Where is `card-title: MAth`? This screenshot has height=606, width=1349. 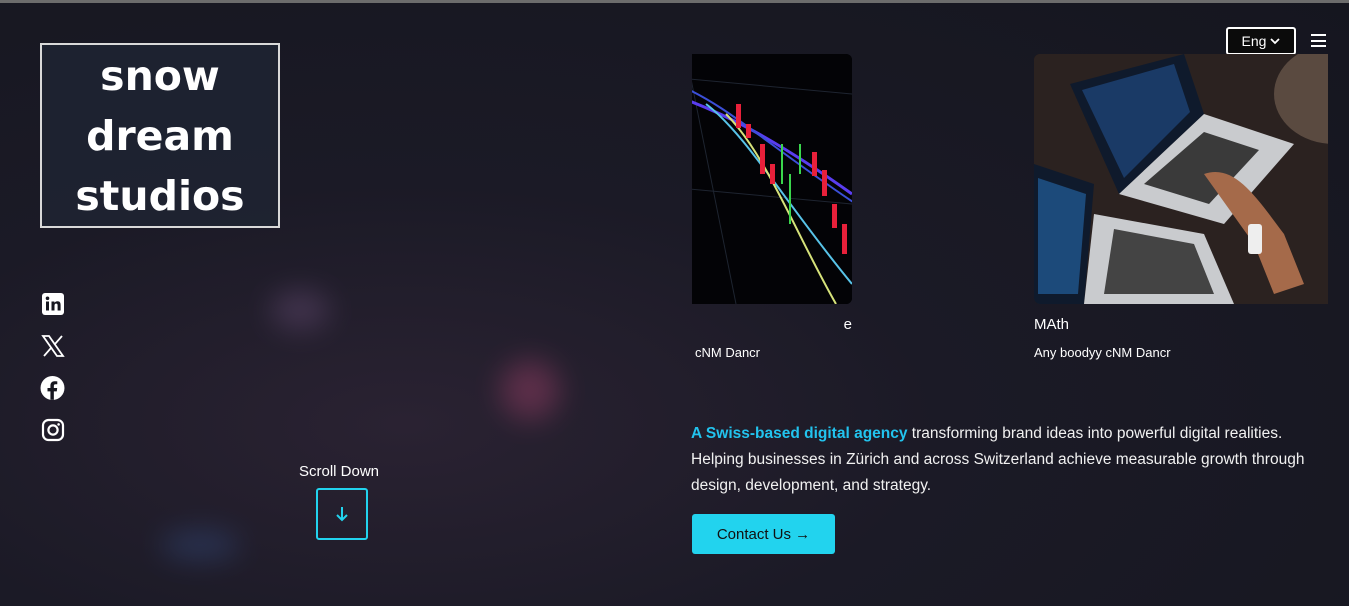 card-title: MAth is located at coordinates (1052, 324).